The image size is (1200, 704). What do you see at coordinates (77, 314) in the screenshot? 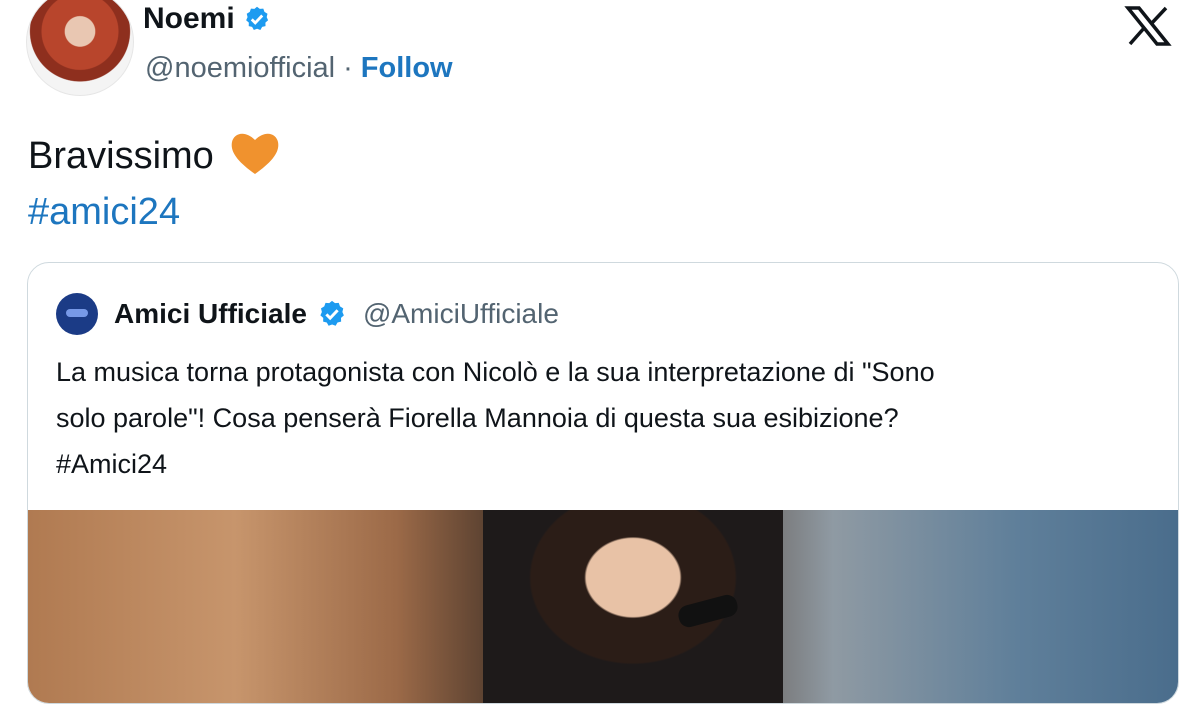
I see `quoted-author-avatar` at bounding box center [77, 314].